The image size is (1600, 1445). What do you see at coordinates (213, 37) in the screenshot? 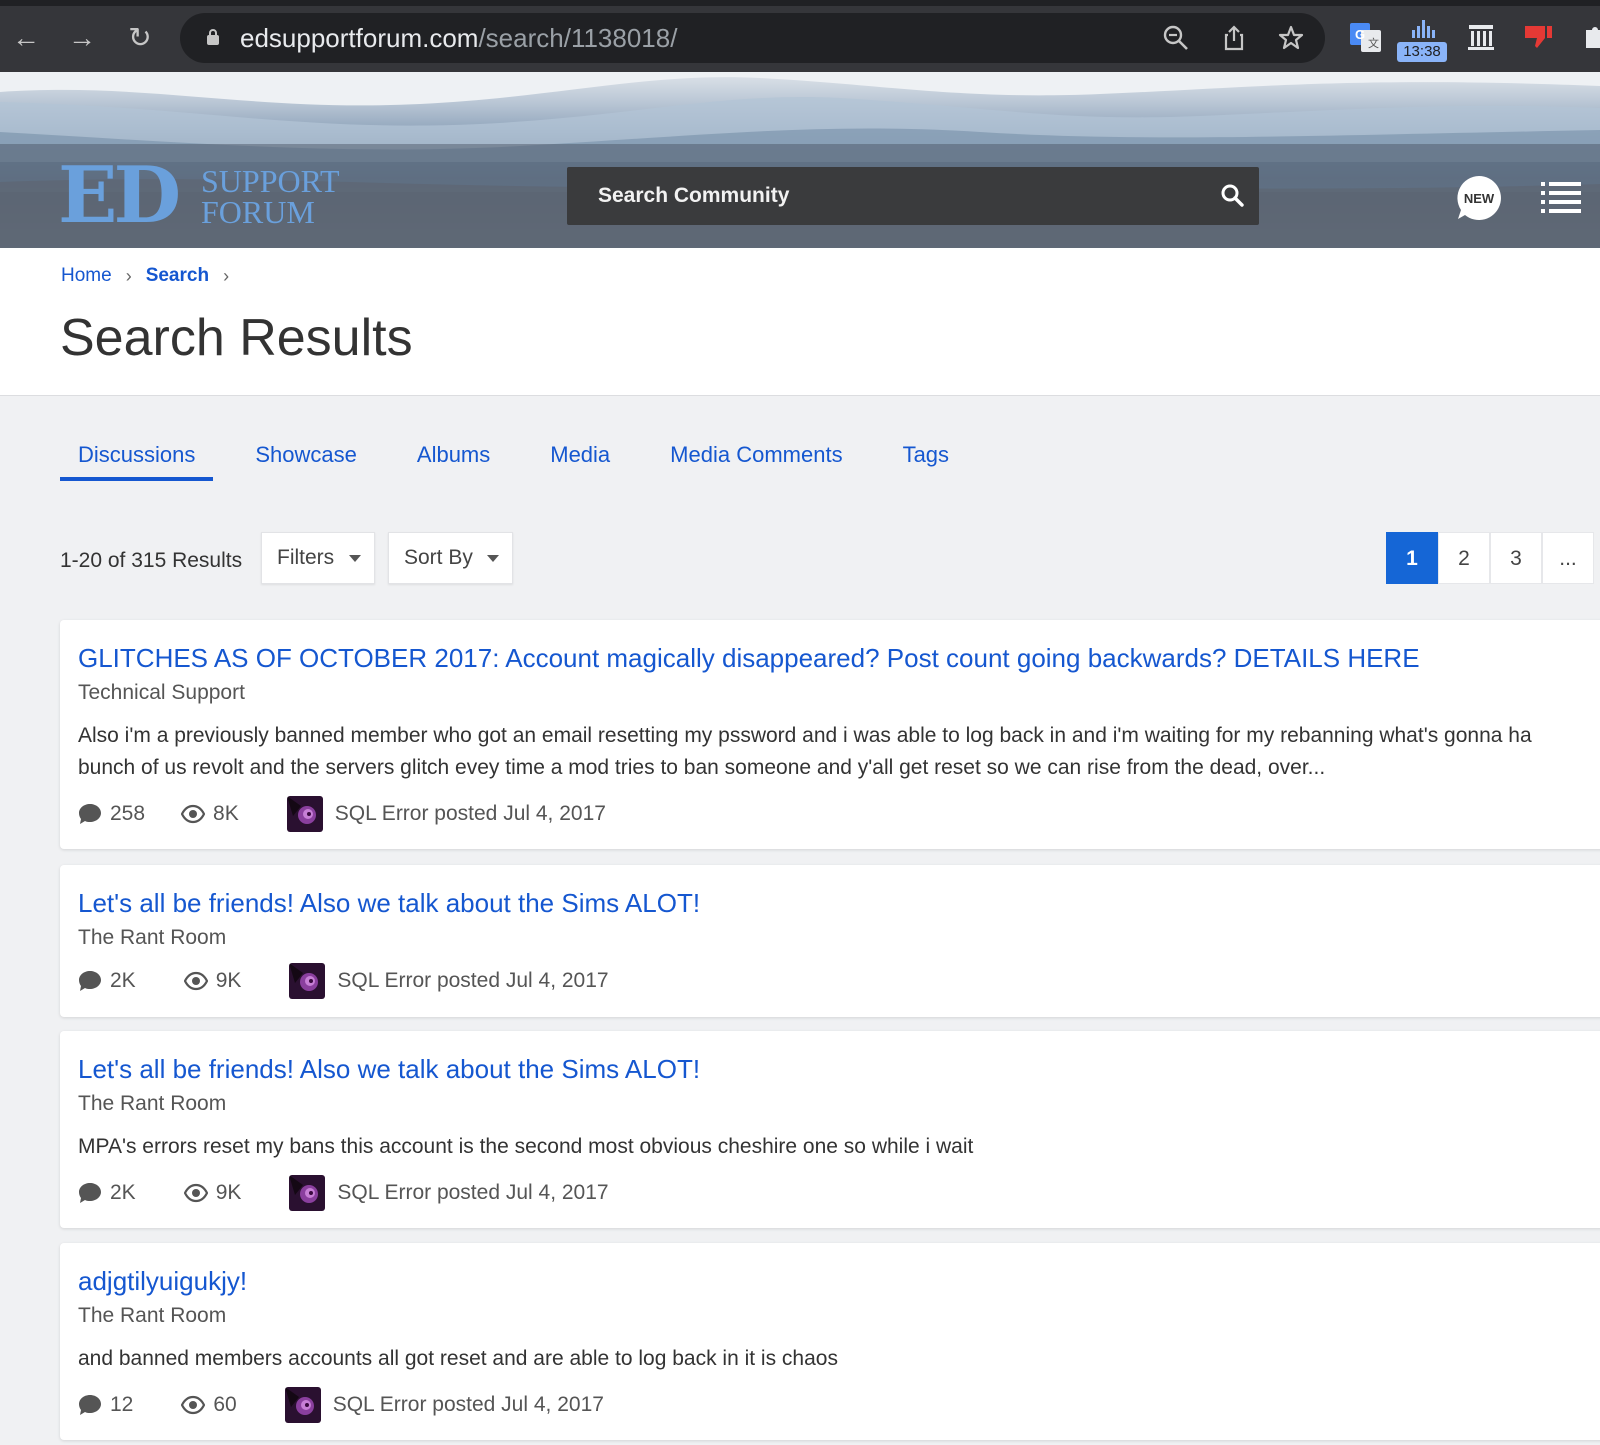
I see `lock-icon` at bounding box center [213, 37].